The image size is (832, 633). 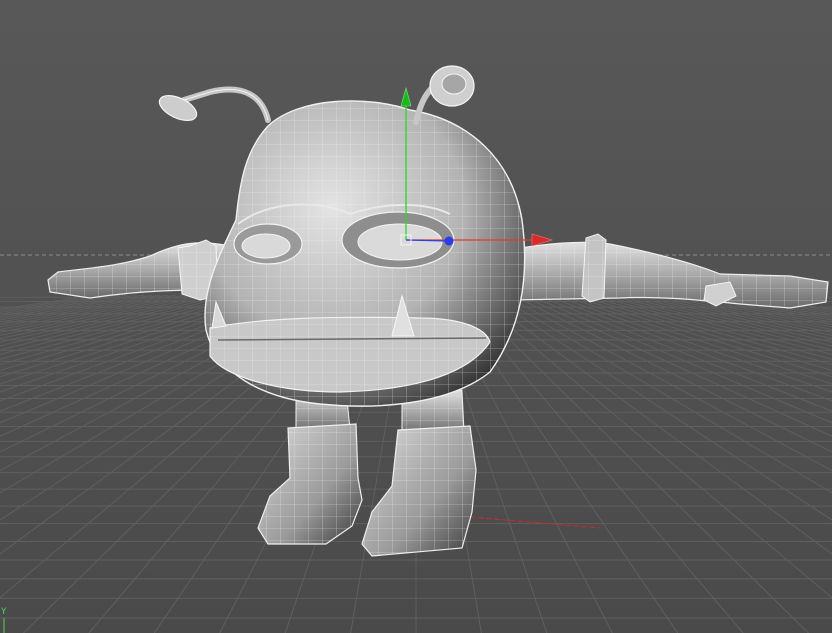 What do you see at coordinates (449, 241) in the screenshot?
I see `move-z-dot-icon` at bounding box center [449, 241].